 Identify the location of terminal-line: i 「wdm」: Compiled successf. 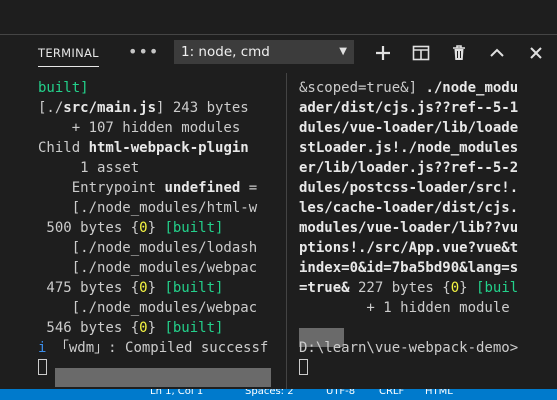
(153, 348).